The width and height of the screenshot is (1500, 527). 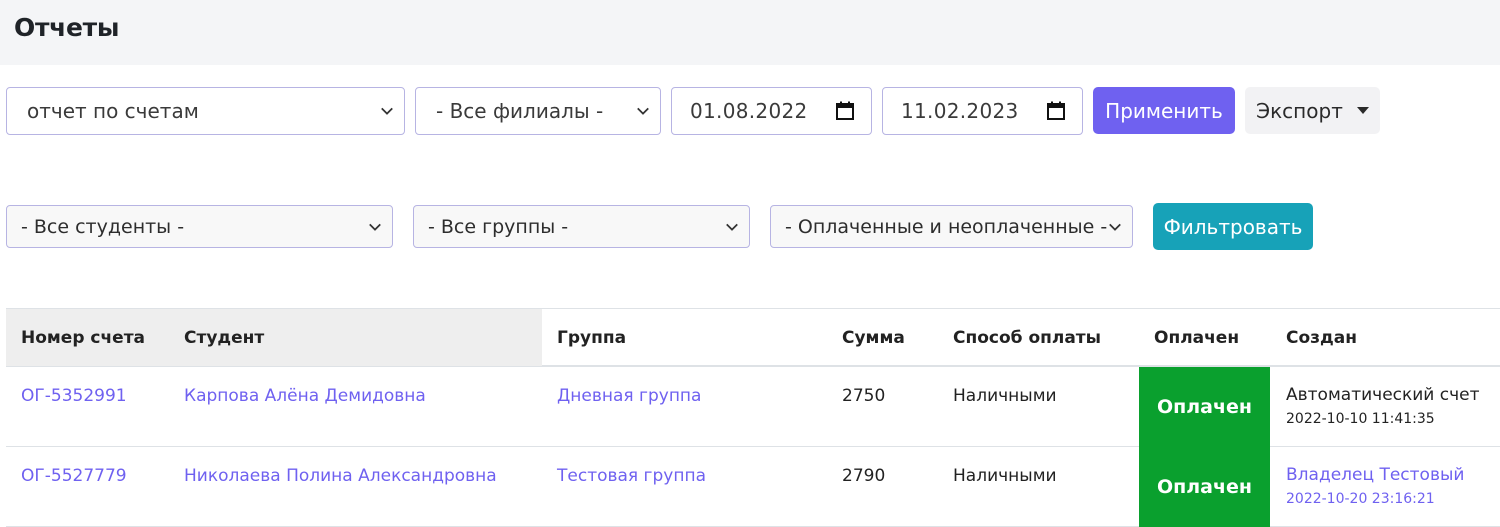 I want to click on column-header-created: Создан, so click(x=1321, y=338).